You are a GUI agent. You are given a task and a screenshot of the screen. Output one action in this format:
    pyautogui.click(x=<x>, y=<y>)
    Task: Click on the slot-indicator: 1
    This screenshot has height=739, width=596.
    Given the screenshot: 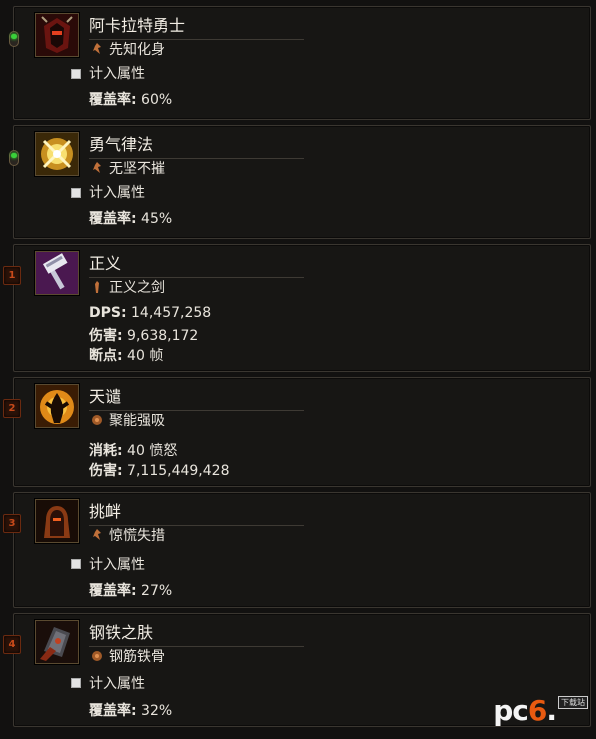 What is the action you would take?
    pyautogui.click(x=12, y=275)
    